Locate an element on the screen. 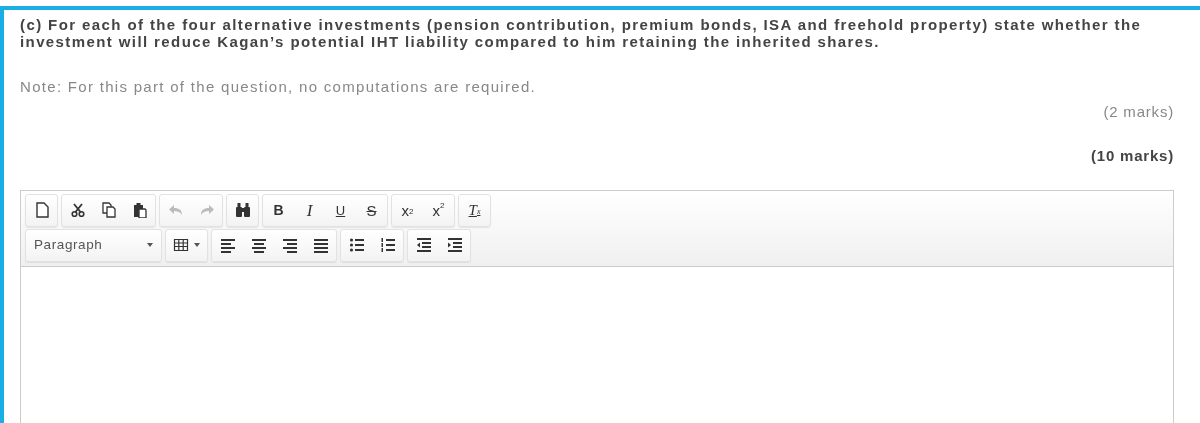  superscript-button: x$^{2}$ is located at coordinates (438, 210).